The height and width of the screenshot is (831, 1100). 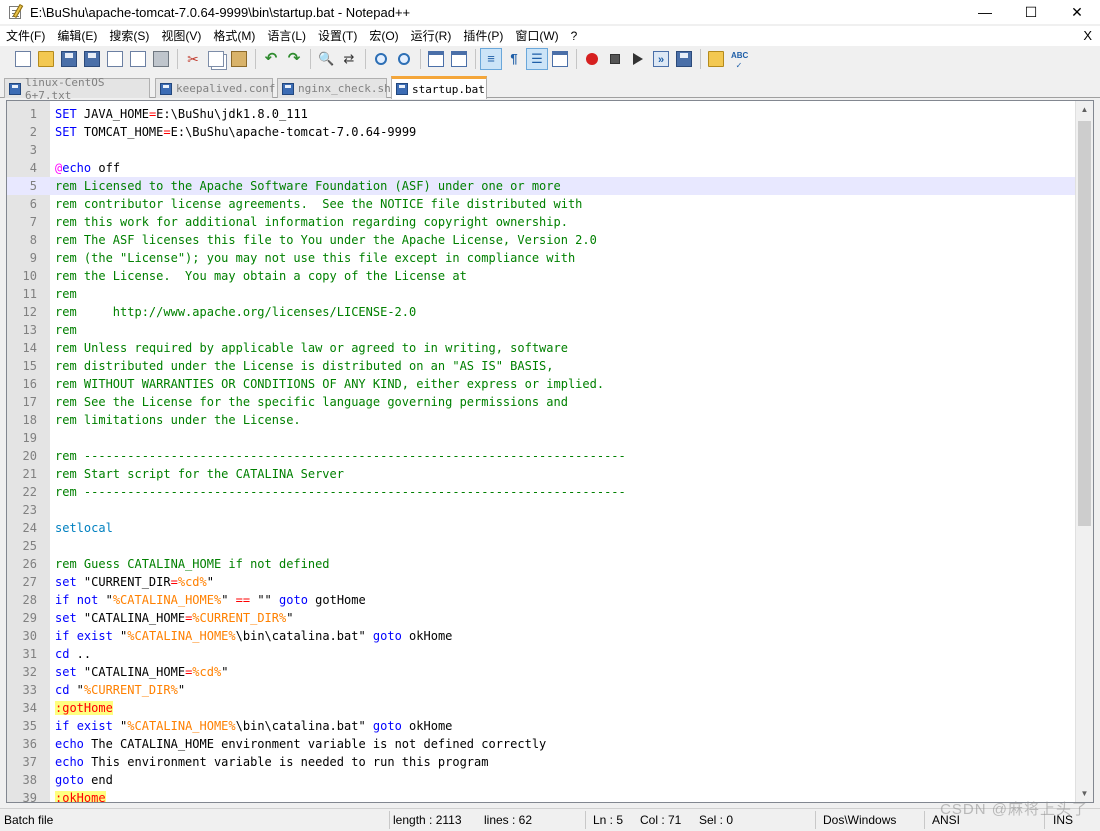 I want to click on token: rem Guess CATALINA_HOME if not defined, so click(x=192, y=564).